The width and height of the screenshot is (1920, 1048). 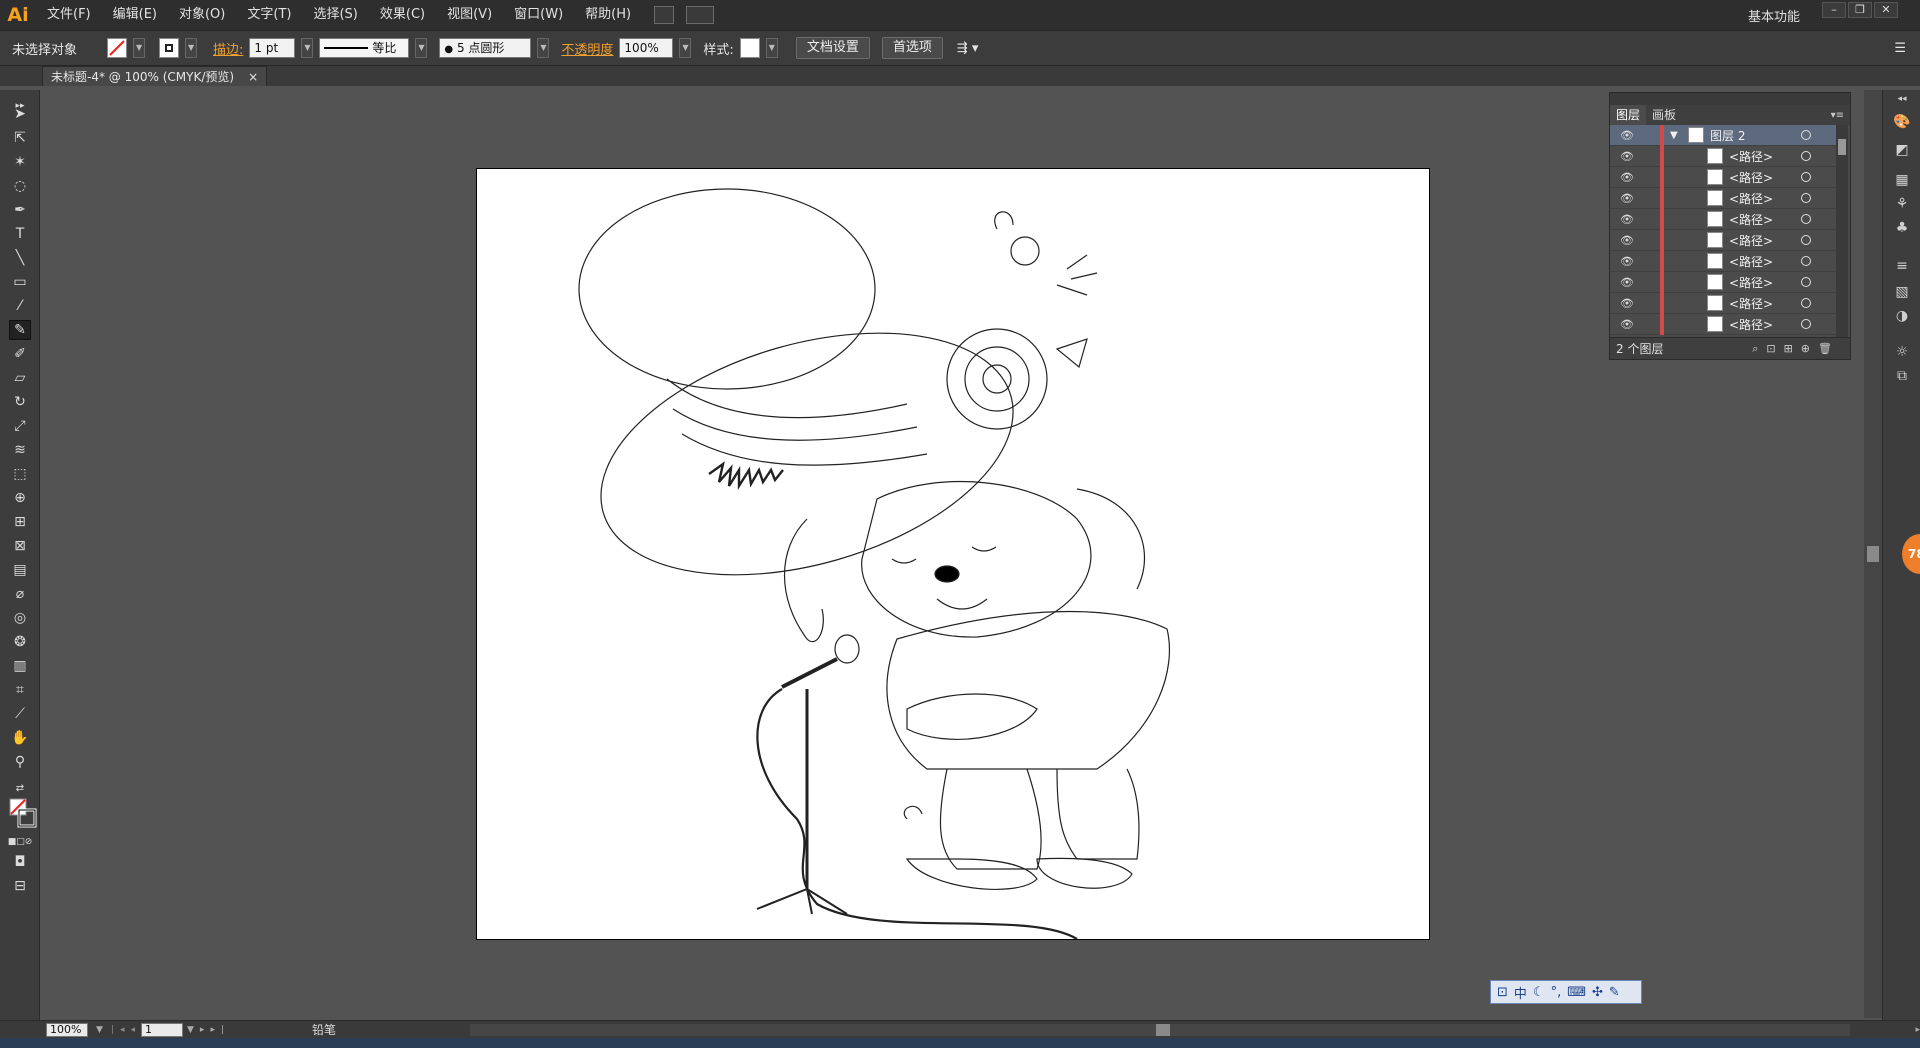 I want to click on appearance-panel-icon: ☼, so click(x=1902, y=353).